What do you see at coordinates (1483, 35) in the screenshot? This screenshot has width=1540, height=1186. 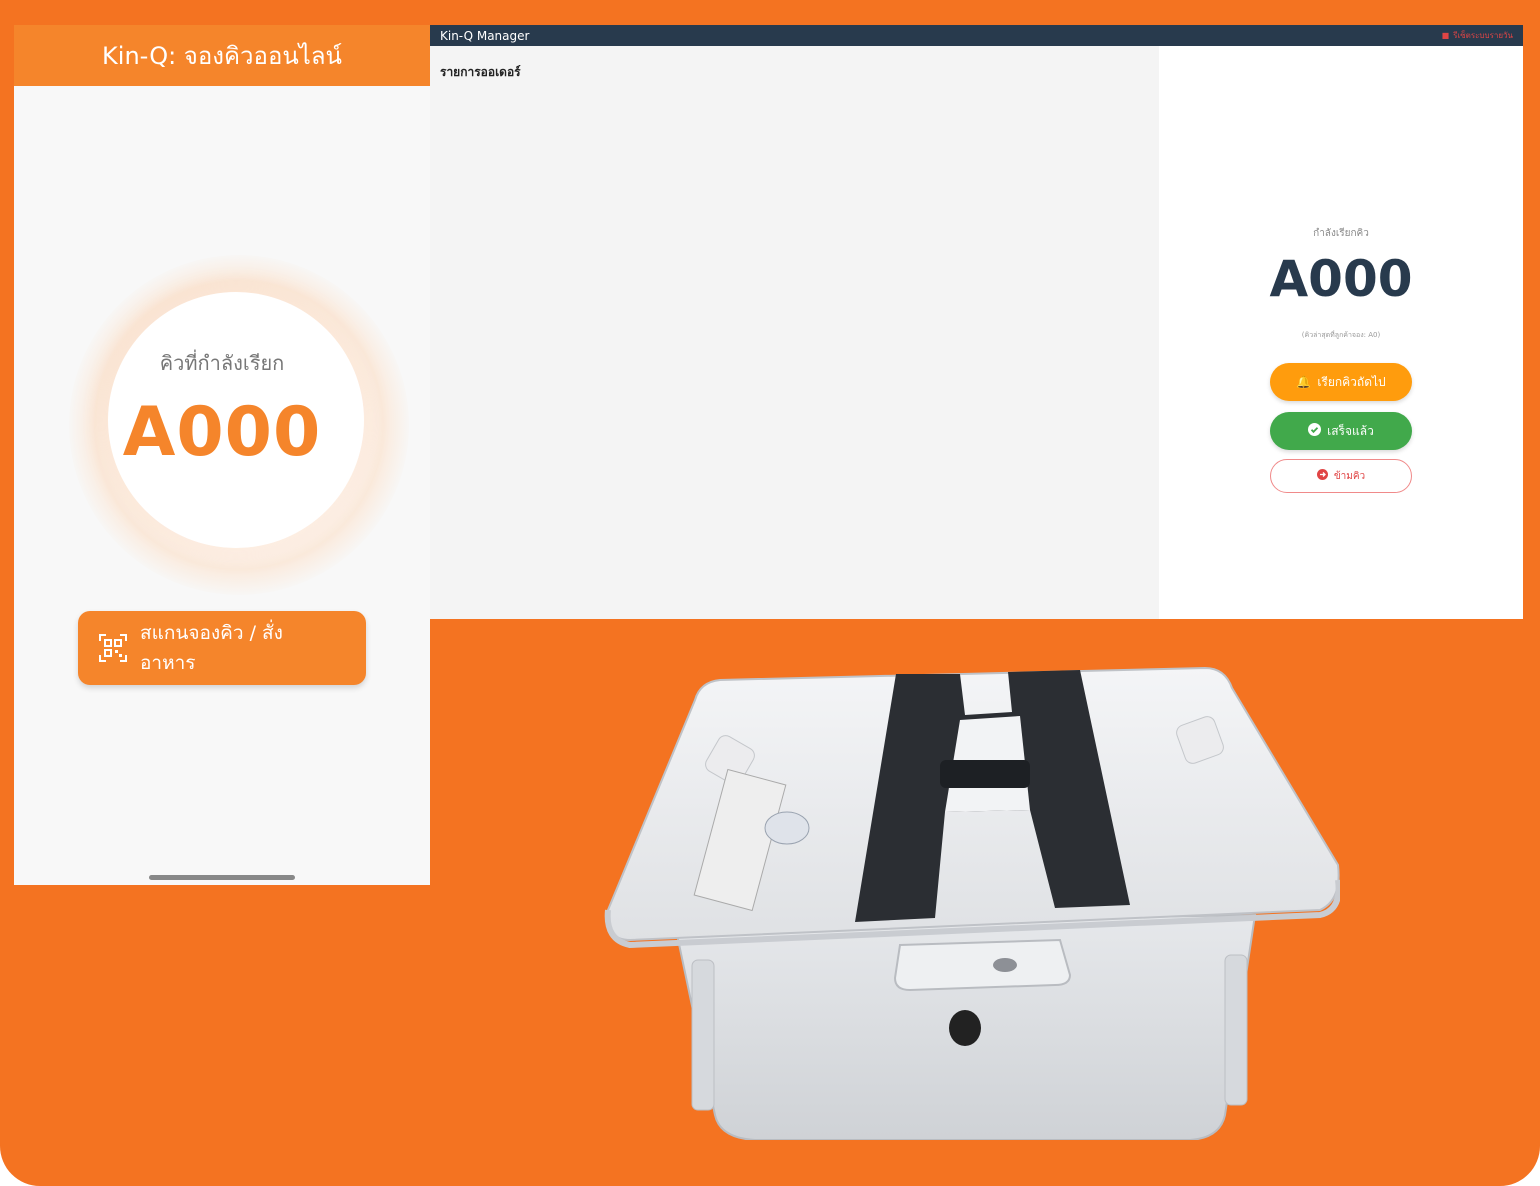 I see `reset-daily-label: รีเซ็ตระบบรายวัน` at bounding box center [1483, 35].